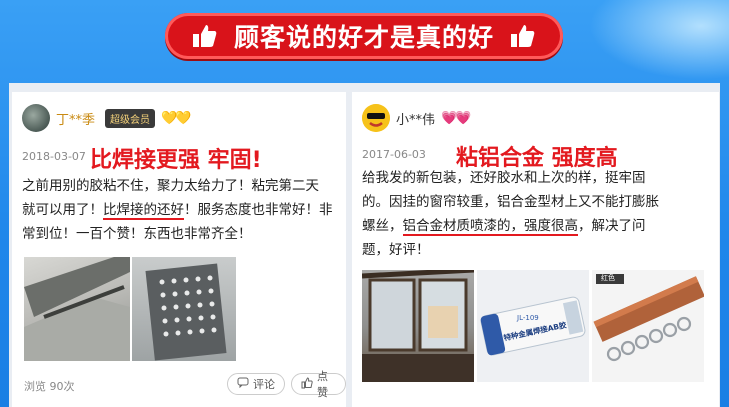 The image size is (729, 407). Describe the element at coordinates (608, 278) in the screenshot. I see `photo-tag: 红色` at that location.